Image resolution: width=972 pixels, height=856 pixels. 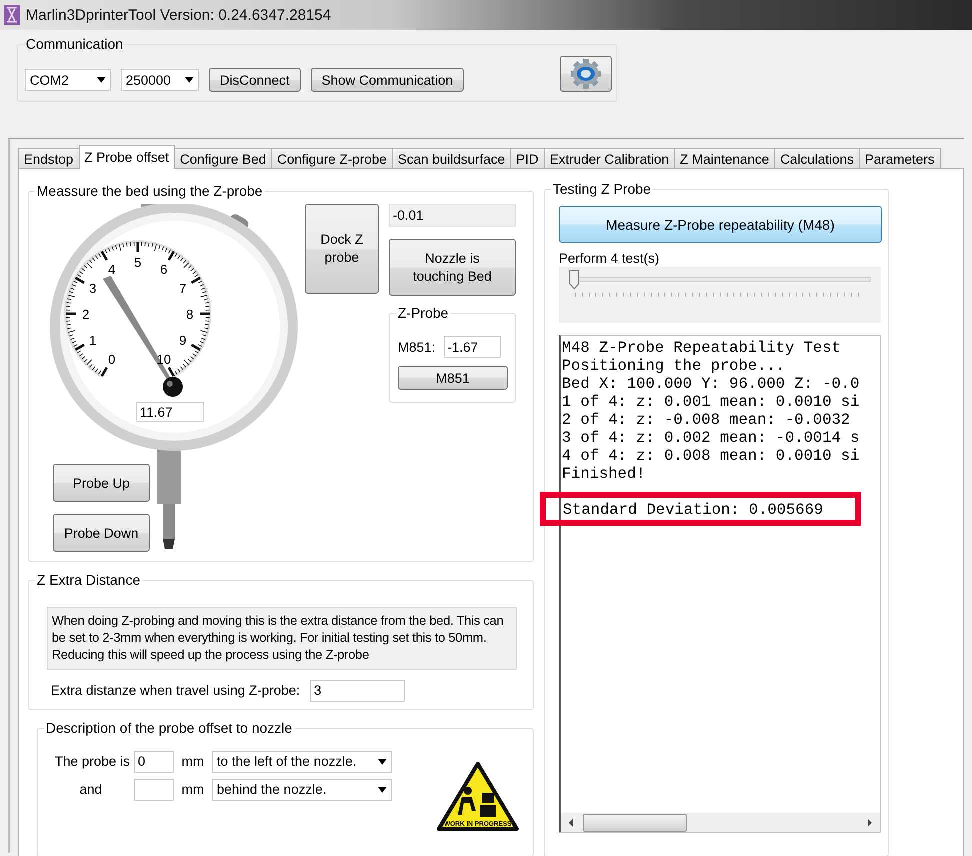 I want to click on log-line: 3 of 4: z: 0.002 mean: -0.0014 s, so click(x=711, y=438).